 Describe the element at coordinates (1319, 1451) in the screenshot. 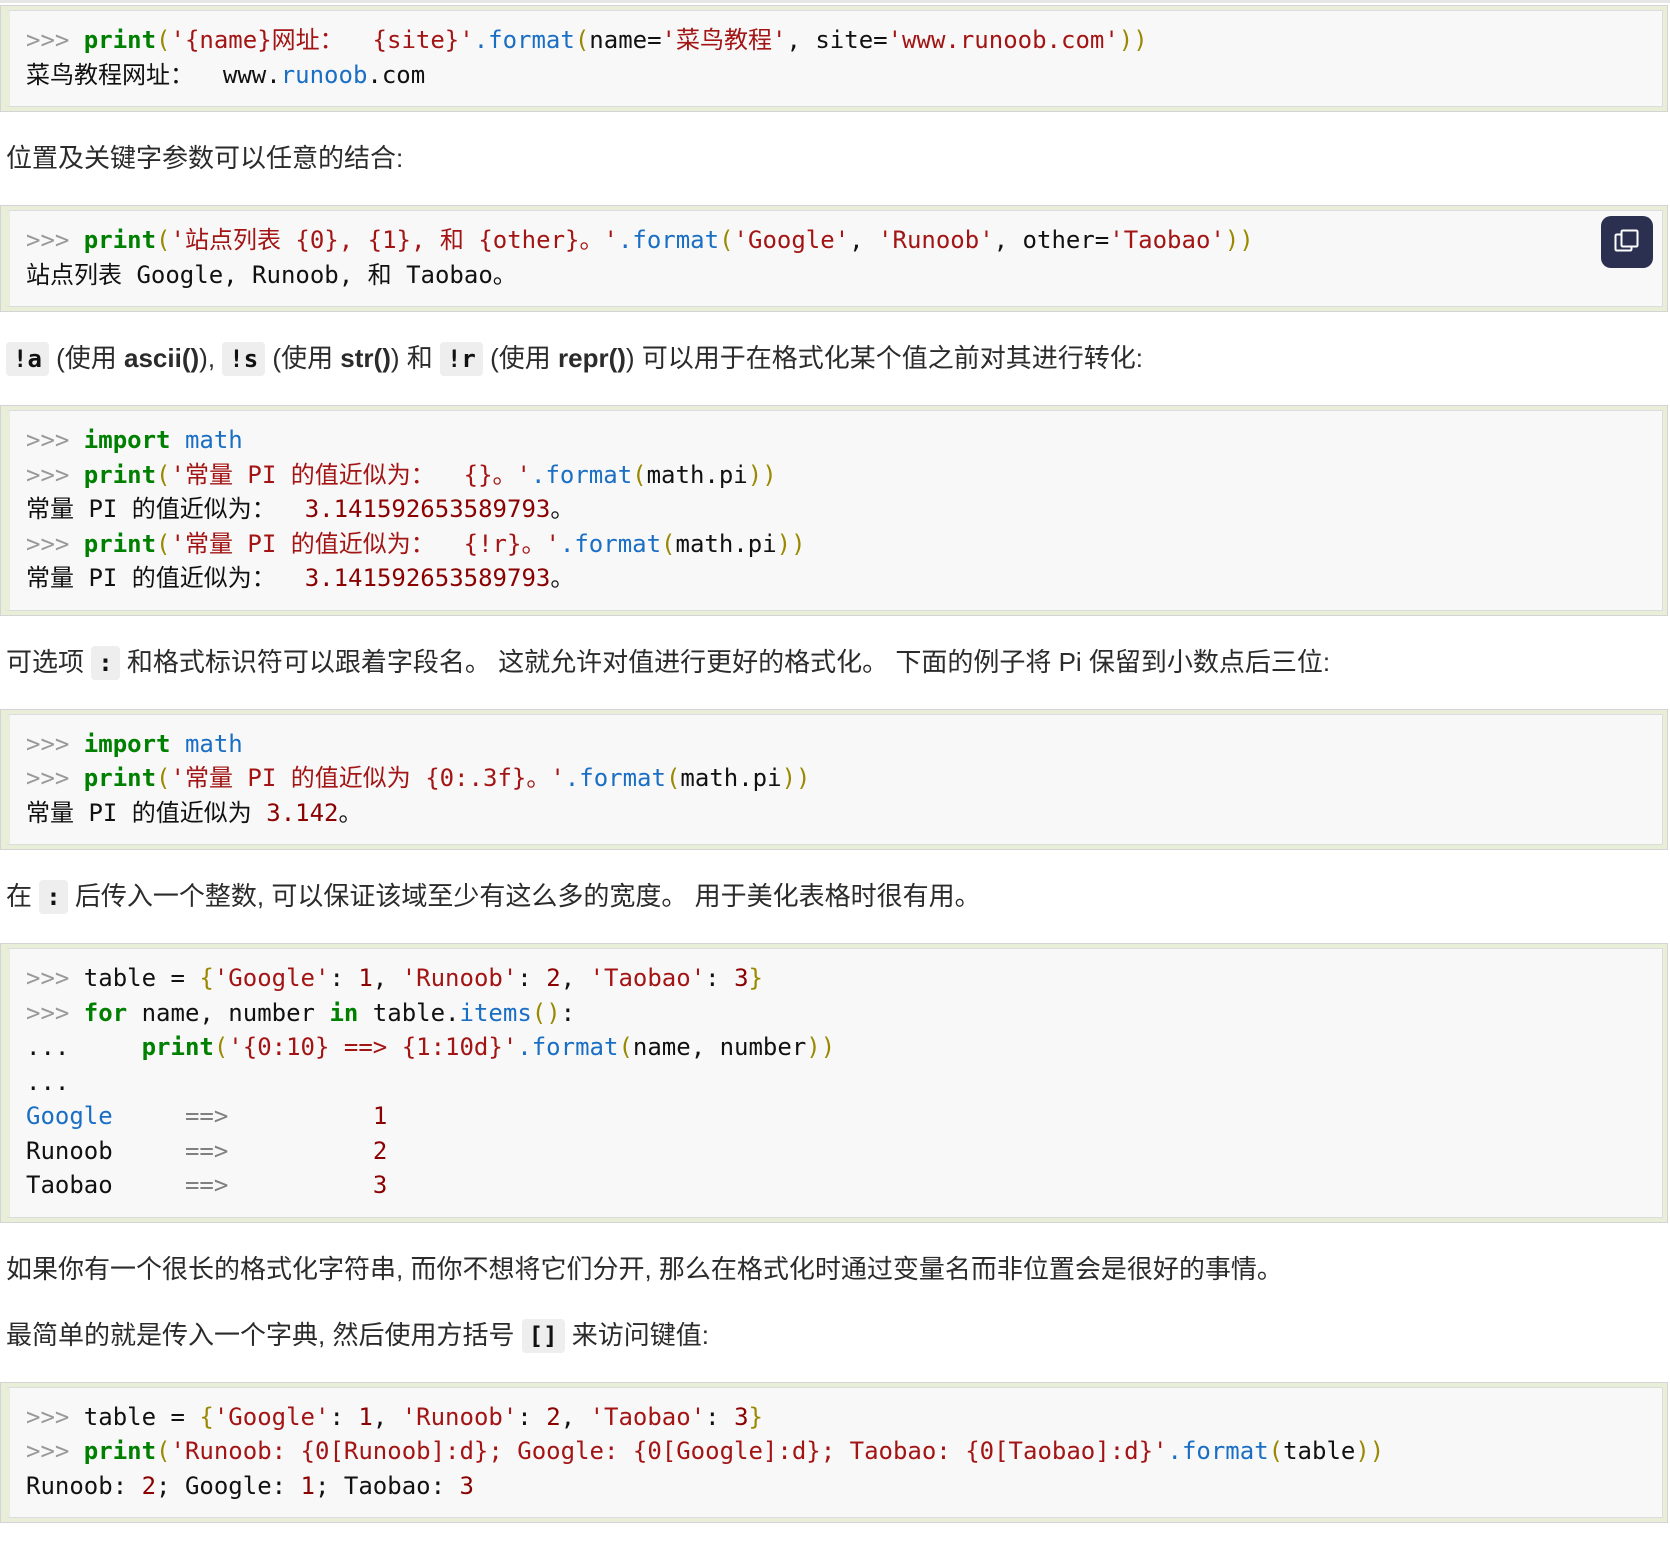

I see `code-token: table` at that location.